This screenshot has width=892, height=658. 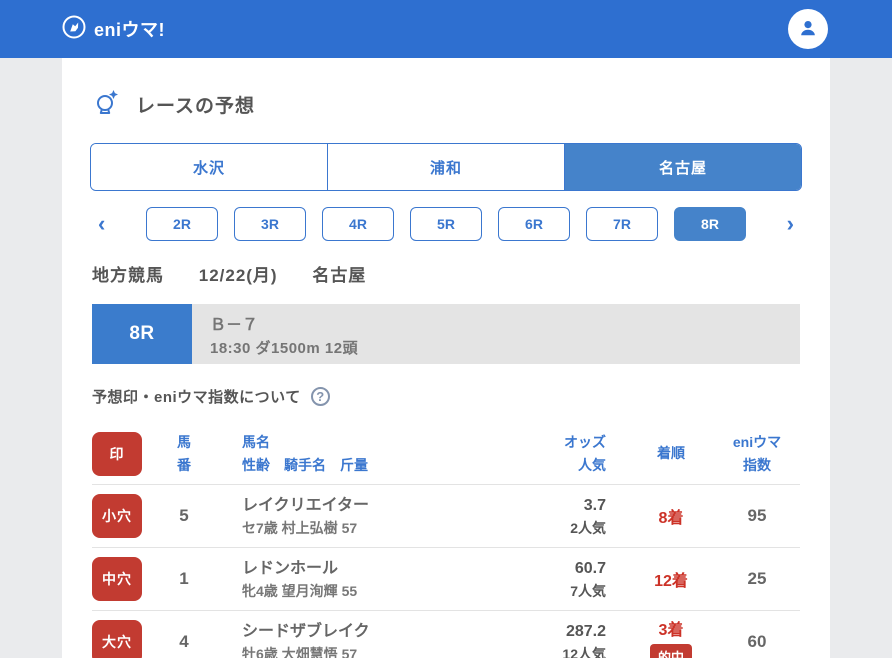 What do you see at coordinates (270, 224) in the screenshot?
I see `race-button-3r: 3R` at bounding box center [270, 224].